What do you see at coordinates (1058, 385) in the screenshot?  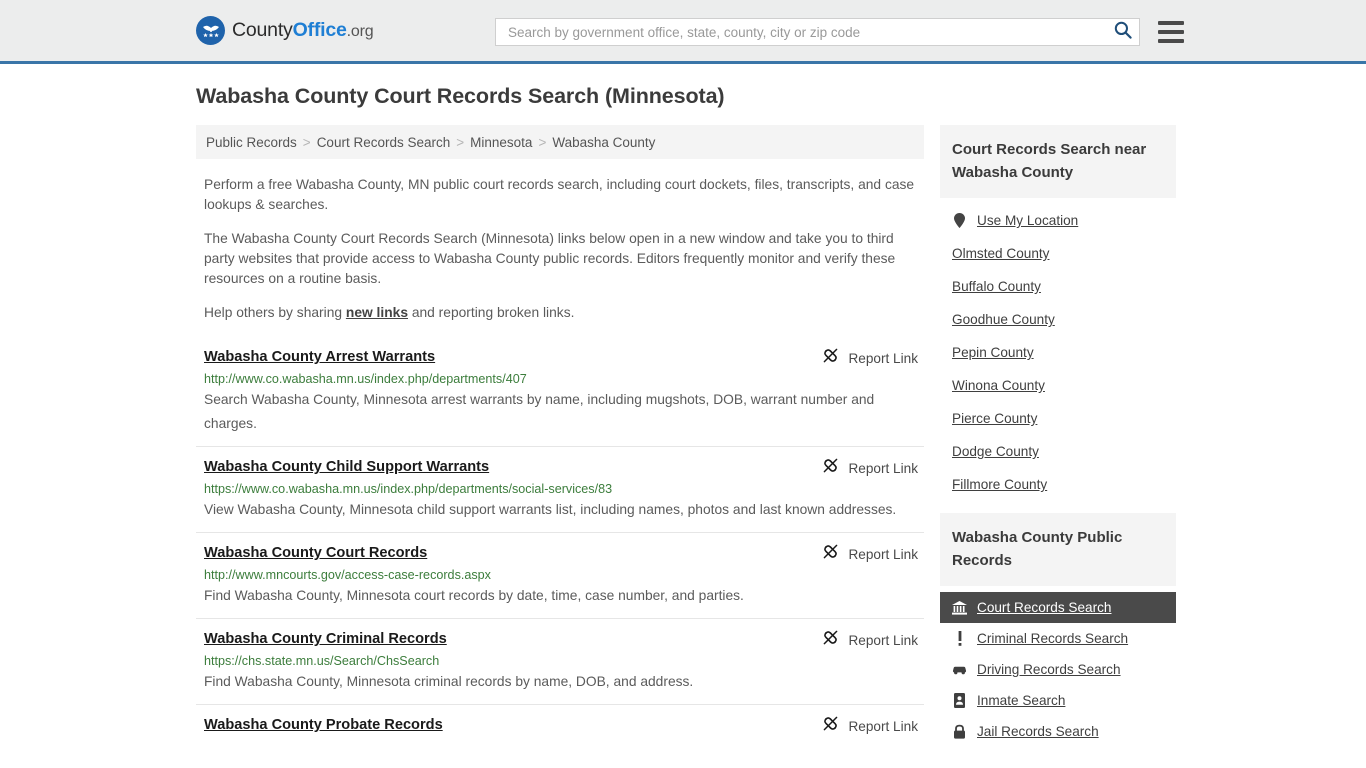 I see `sidebar-item-winona-county: Winona County` at bounding box center [1058, 385].